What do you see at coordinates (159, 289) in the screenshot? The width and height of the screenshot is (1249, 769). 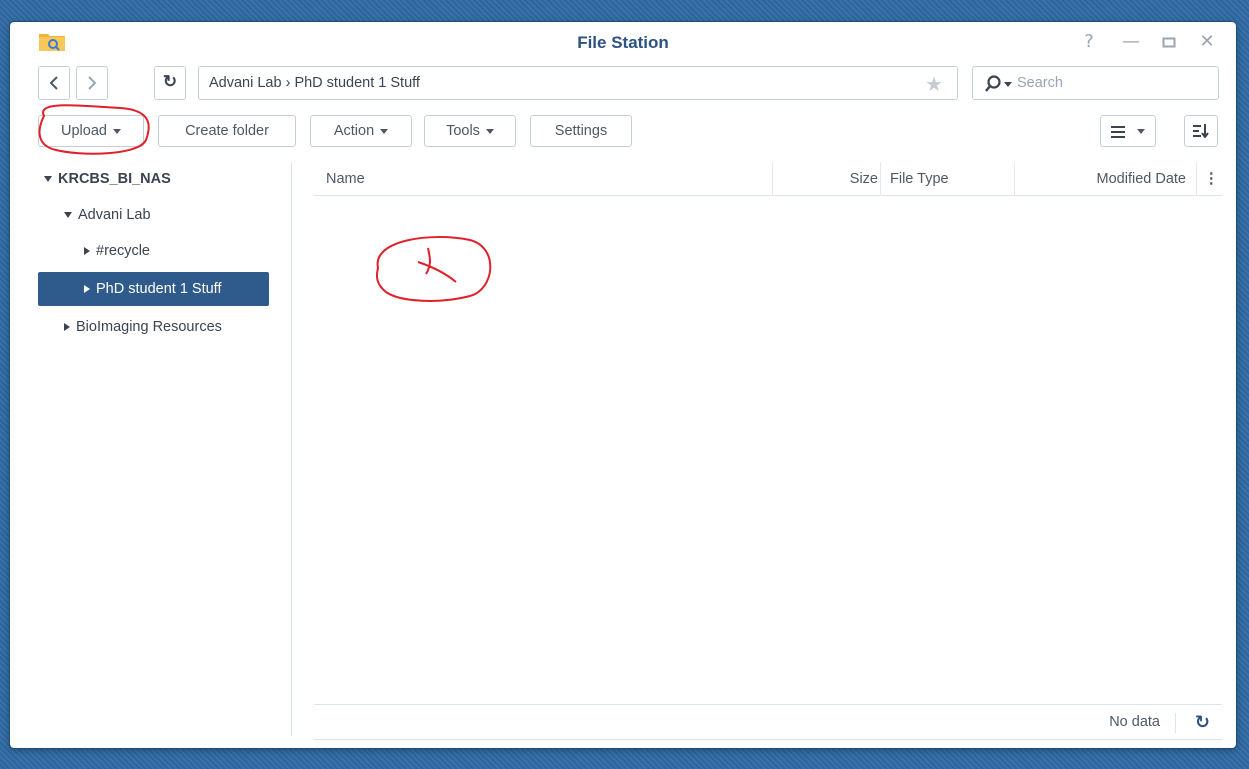 I see `tree-item-label: PhD student 1 Stuff` at bounding box center [159, 289].